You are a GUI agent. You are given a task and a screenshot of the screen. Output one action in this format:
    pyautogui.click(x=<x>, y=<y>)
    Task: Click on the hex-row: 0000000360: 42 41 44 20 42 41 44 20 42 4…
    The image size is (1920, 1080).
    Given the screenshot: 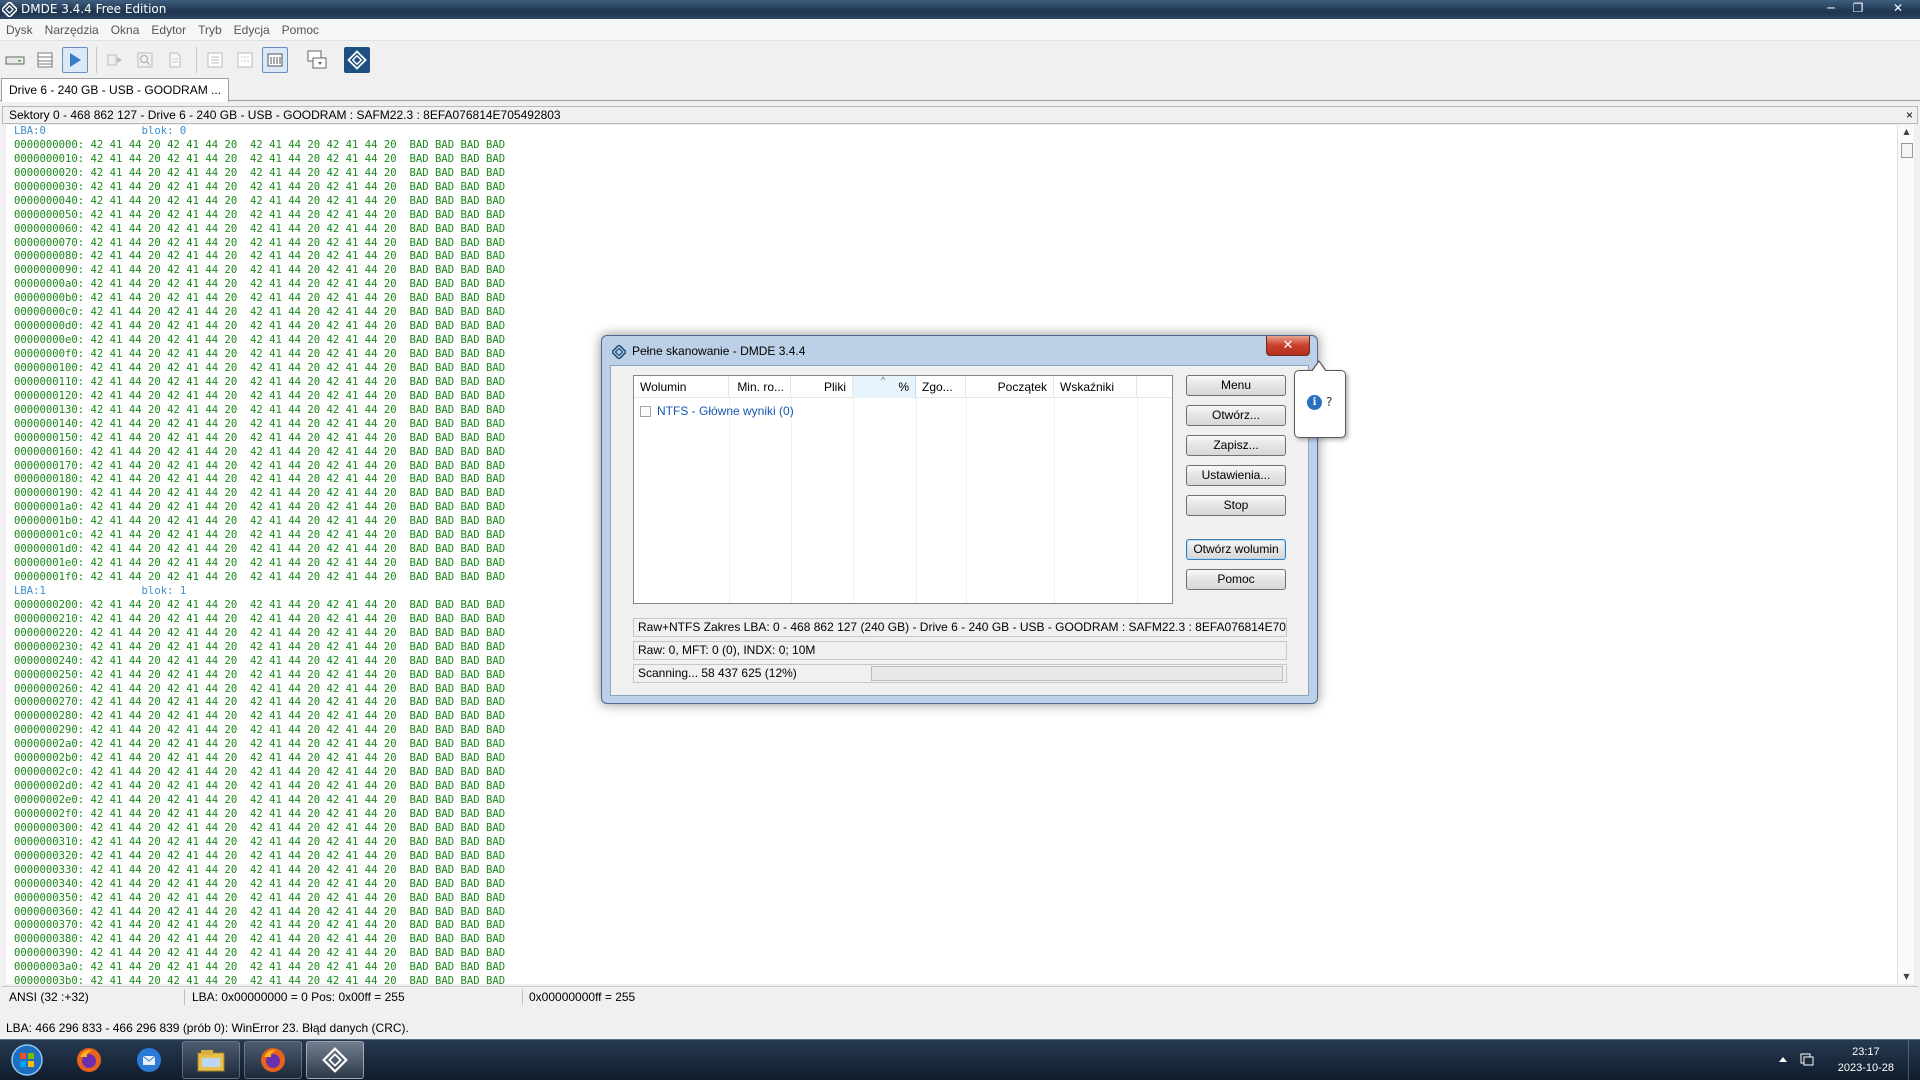 What is the action you would take?
    pyautogui.click(x=951, y=913)
    